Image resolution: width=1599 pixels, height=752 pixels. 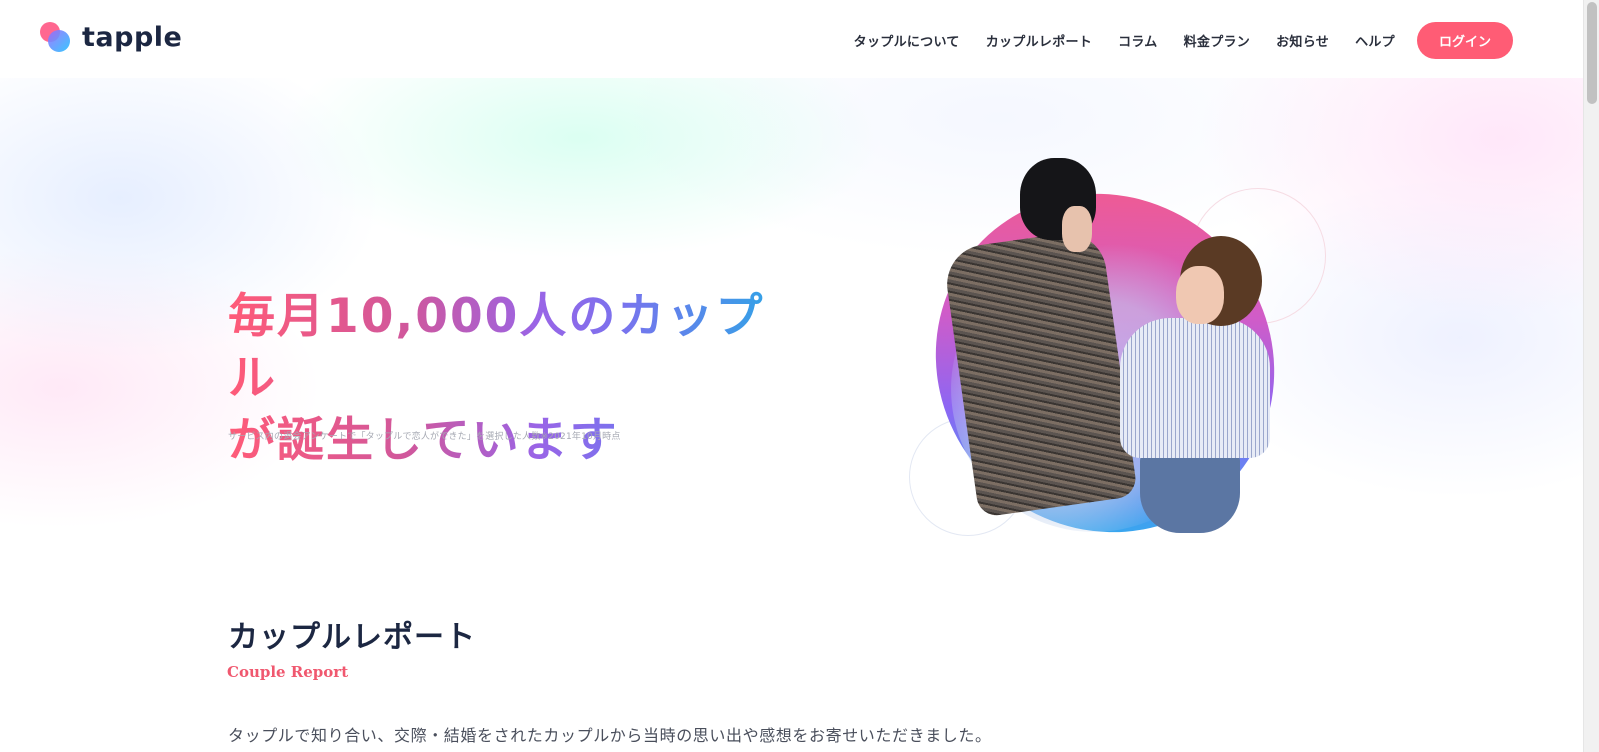 What do you see at coordinates (1190, 493) in the screenshot?
I see `woman-jeans` at bounding box center [1190, 493].